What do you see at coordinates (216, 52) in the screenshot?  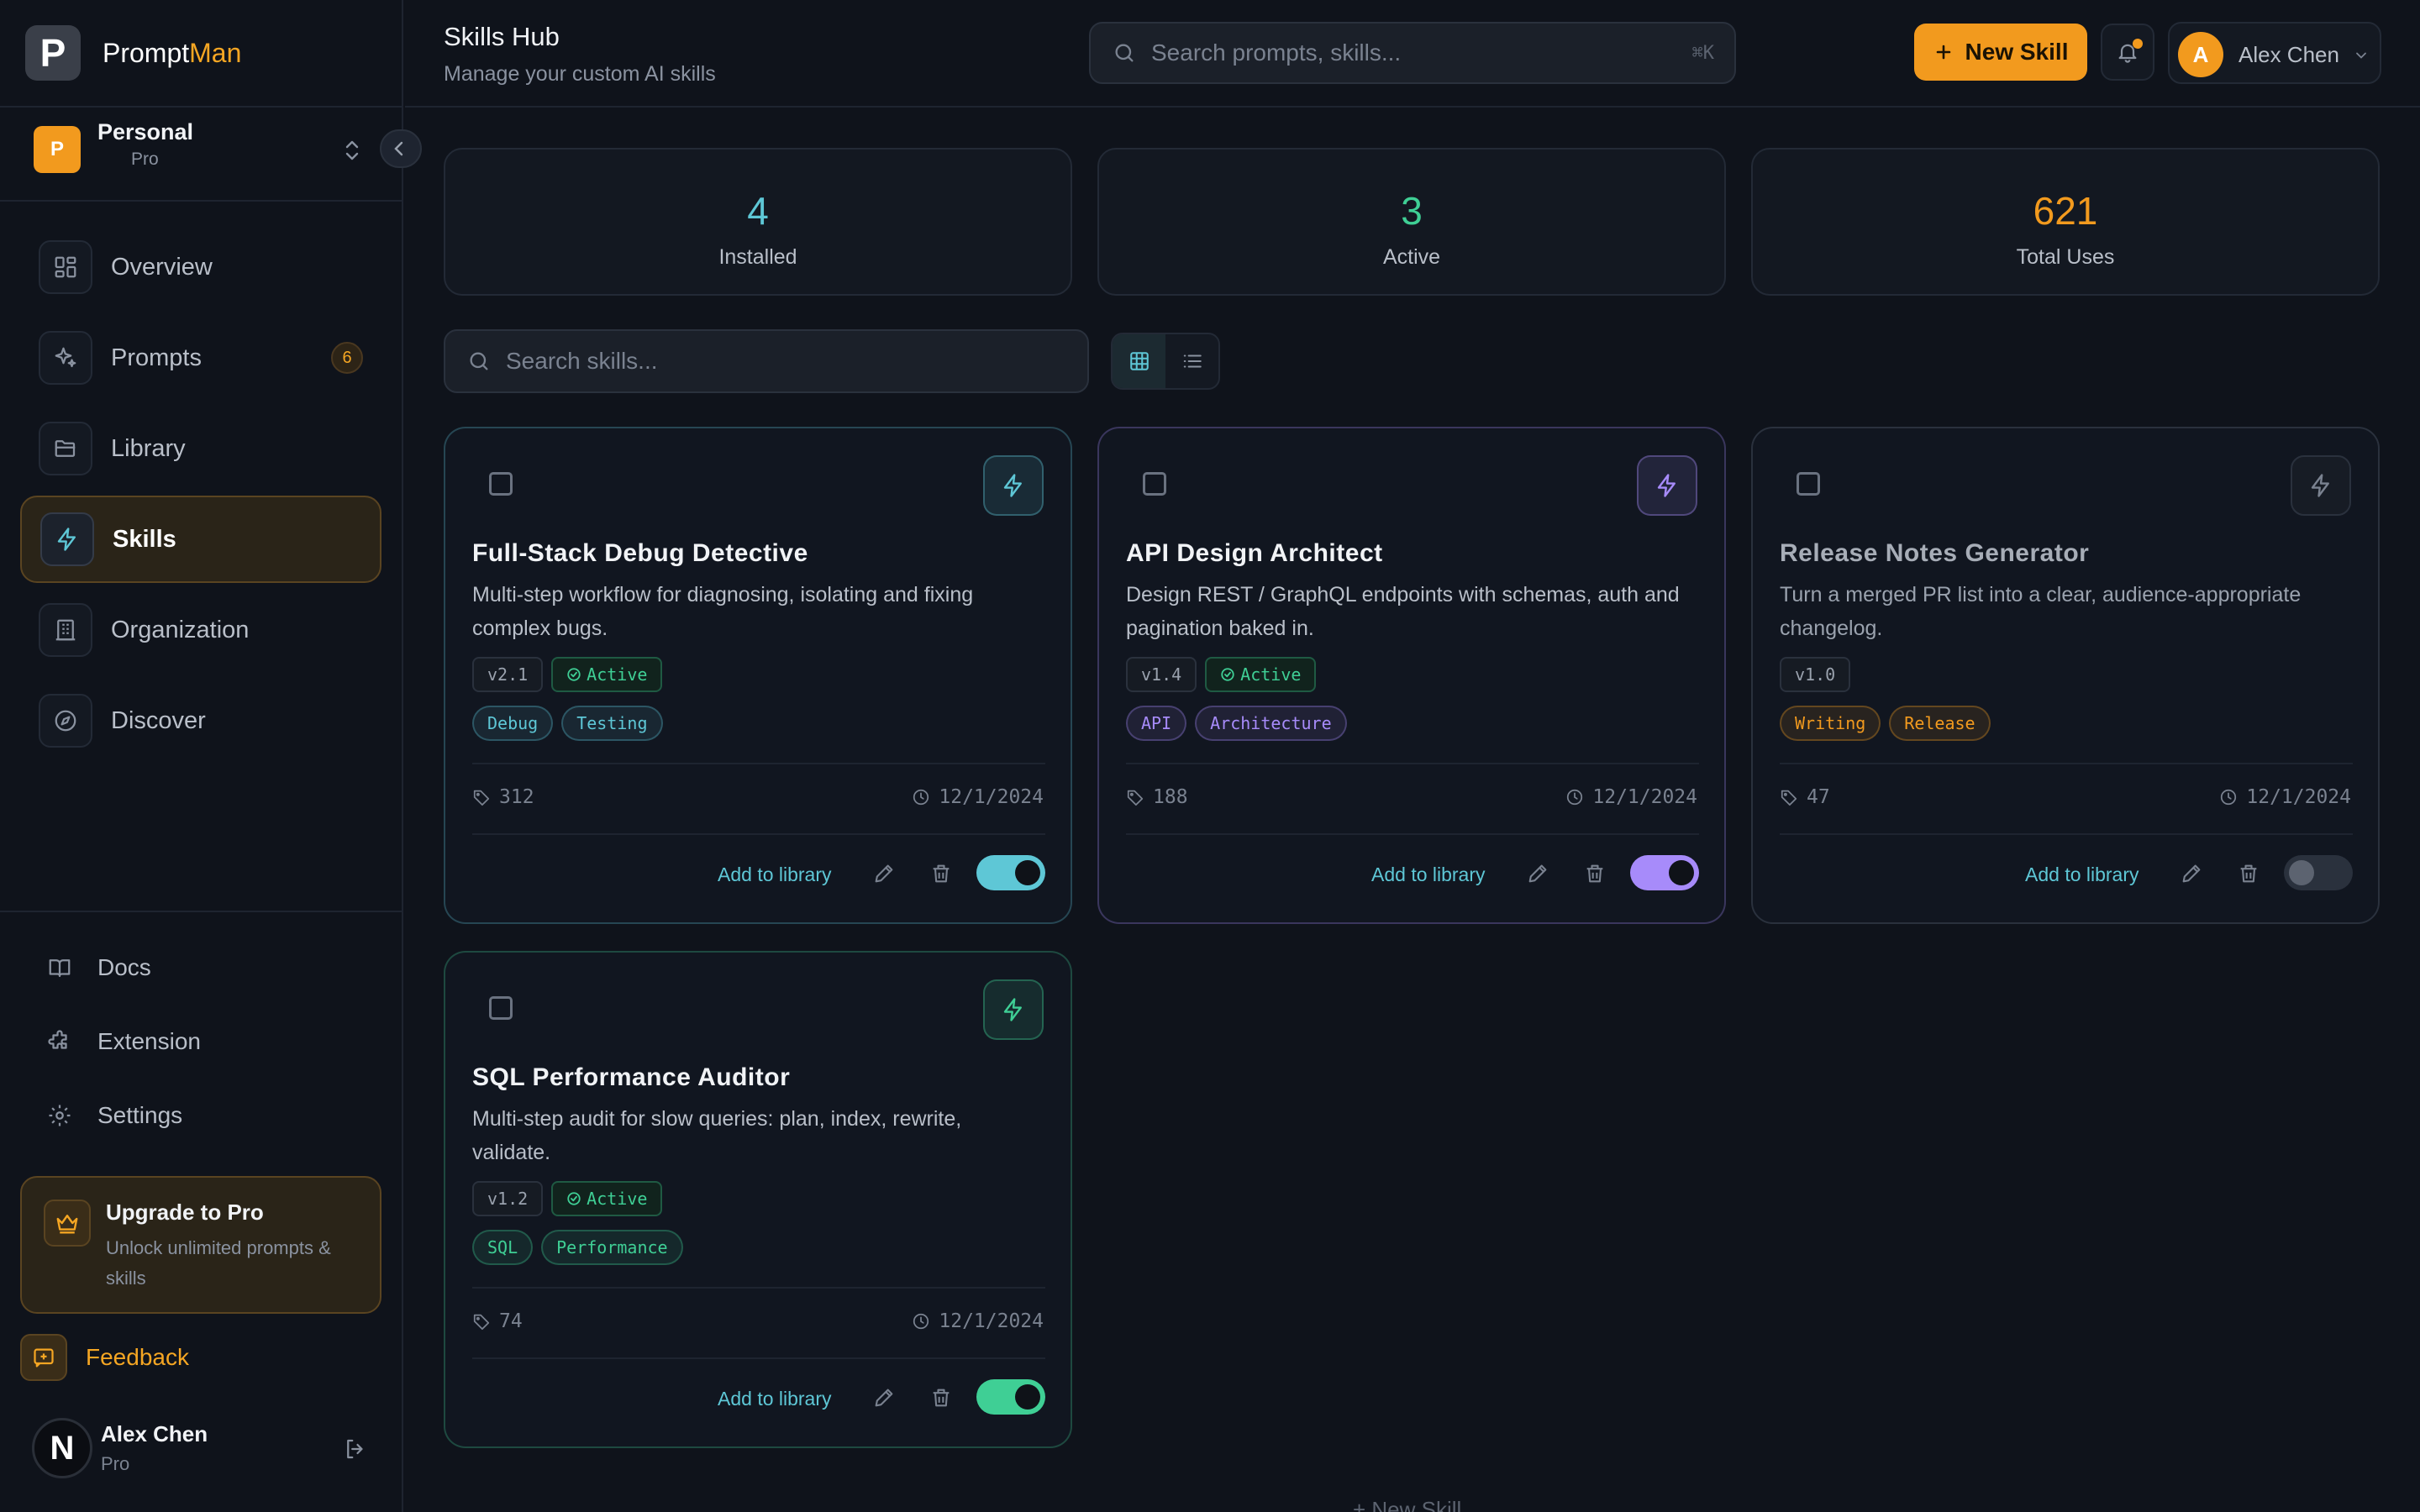 I see `app-name-accent: Man` at bounding box center [216, 52].